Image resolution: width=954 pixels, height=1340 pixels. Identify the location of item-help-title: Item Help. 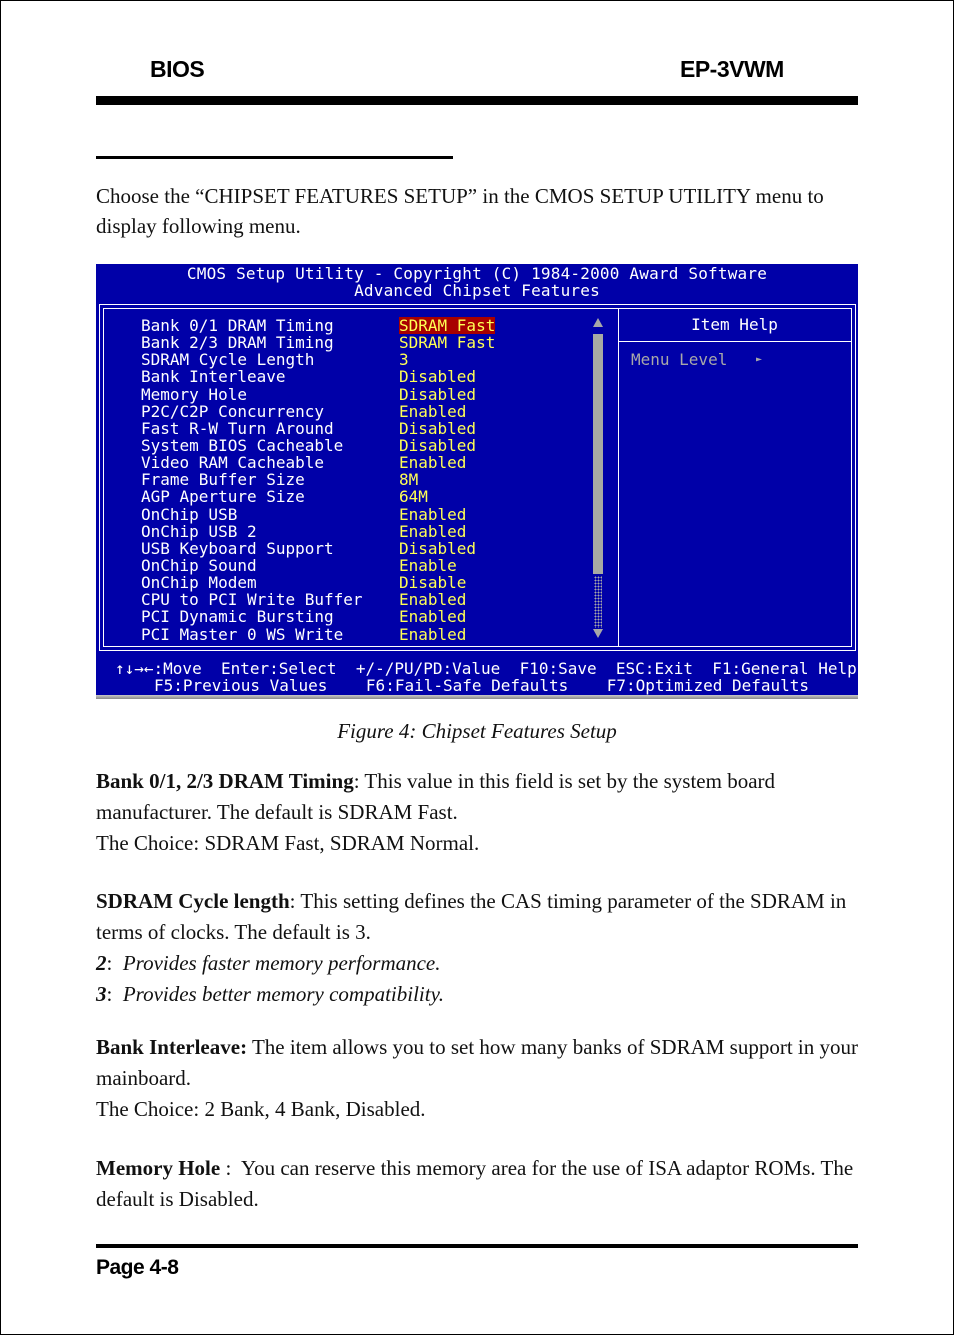
(734, 324).